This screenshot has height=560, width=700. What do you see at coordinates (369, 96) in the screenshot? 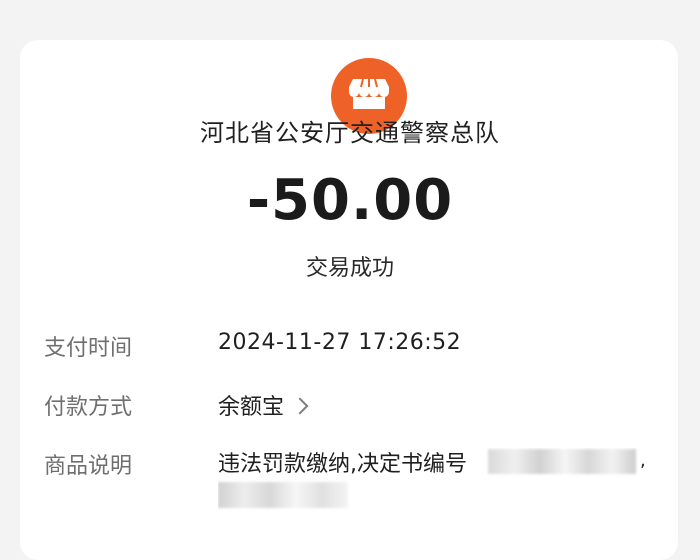
I see `store-icon` at bounding box center [369, 96].